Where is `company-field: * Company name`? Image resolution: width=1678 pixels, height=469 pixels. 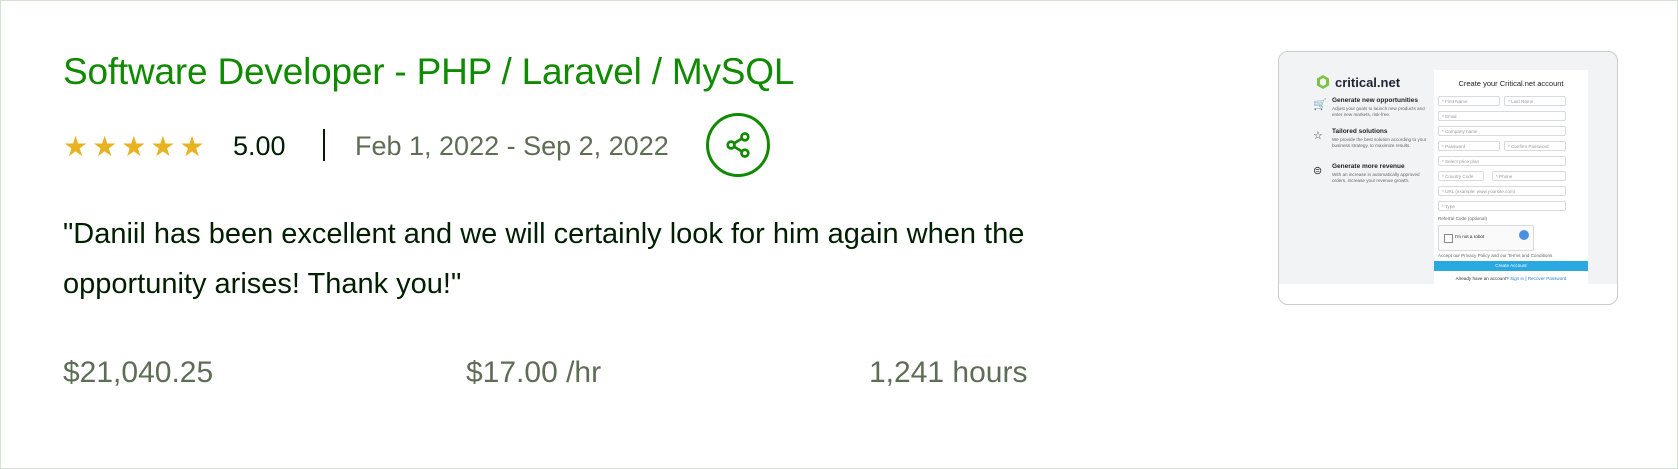 company-field: * Company name is located at coordinates (1502, 131).